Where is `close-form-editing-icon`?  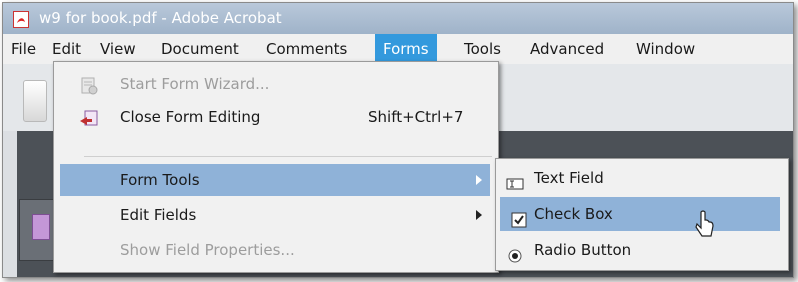
close-form-editing-icon is located at coordinates (89, 118).